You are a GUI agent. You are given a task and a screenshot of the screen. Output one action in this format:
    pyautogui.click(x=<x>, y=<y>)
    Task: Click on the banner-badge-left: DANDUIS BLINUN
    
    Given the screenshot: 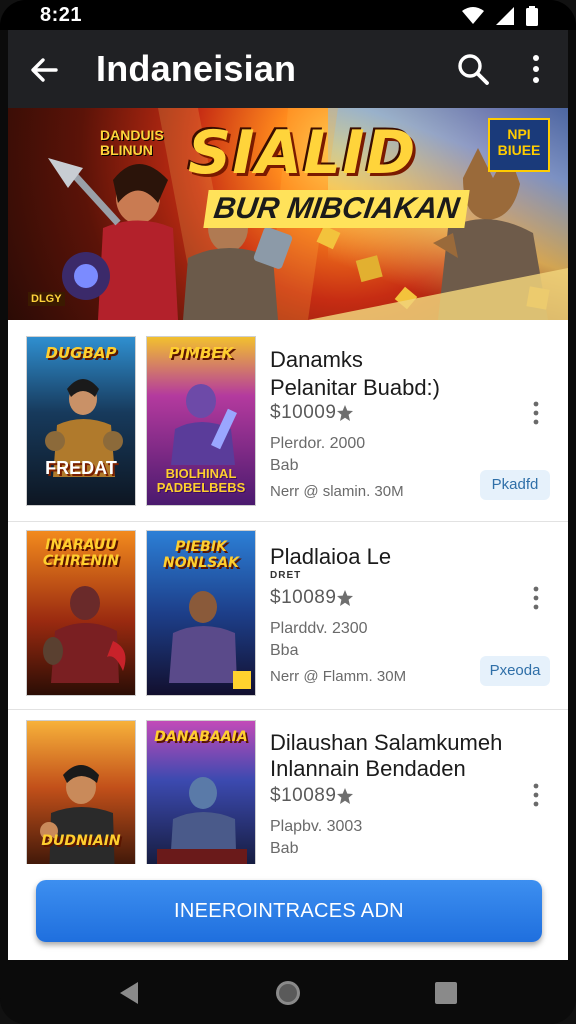 What is the action you would take?
    pyautogui.click(x=132, y=142)
    